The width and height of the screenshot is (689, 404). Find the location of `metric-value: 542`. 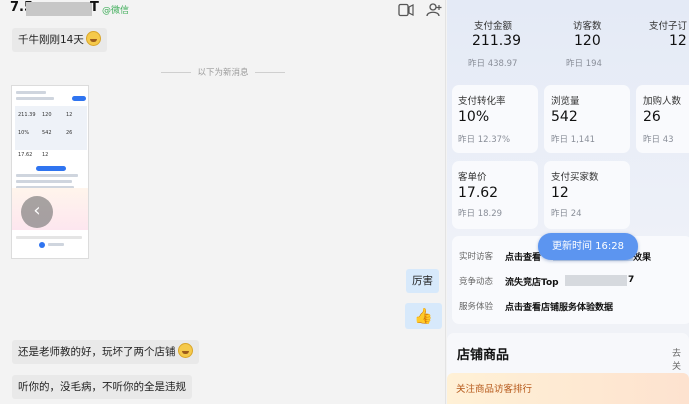

metric-value: 542 is located at coordinates (564, 117).